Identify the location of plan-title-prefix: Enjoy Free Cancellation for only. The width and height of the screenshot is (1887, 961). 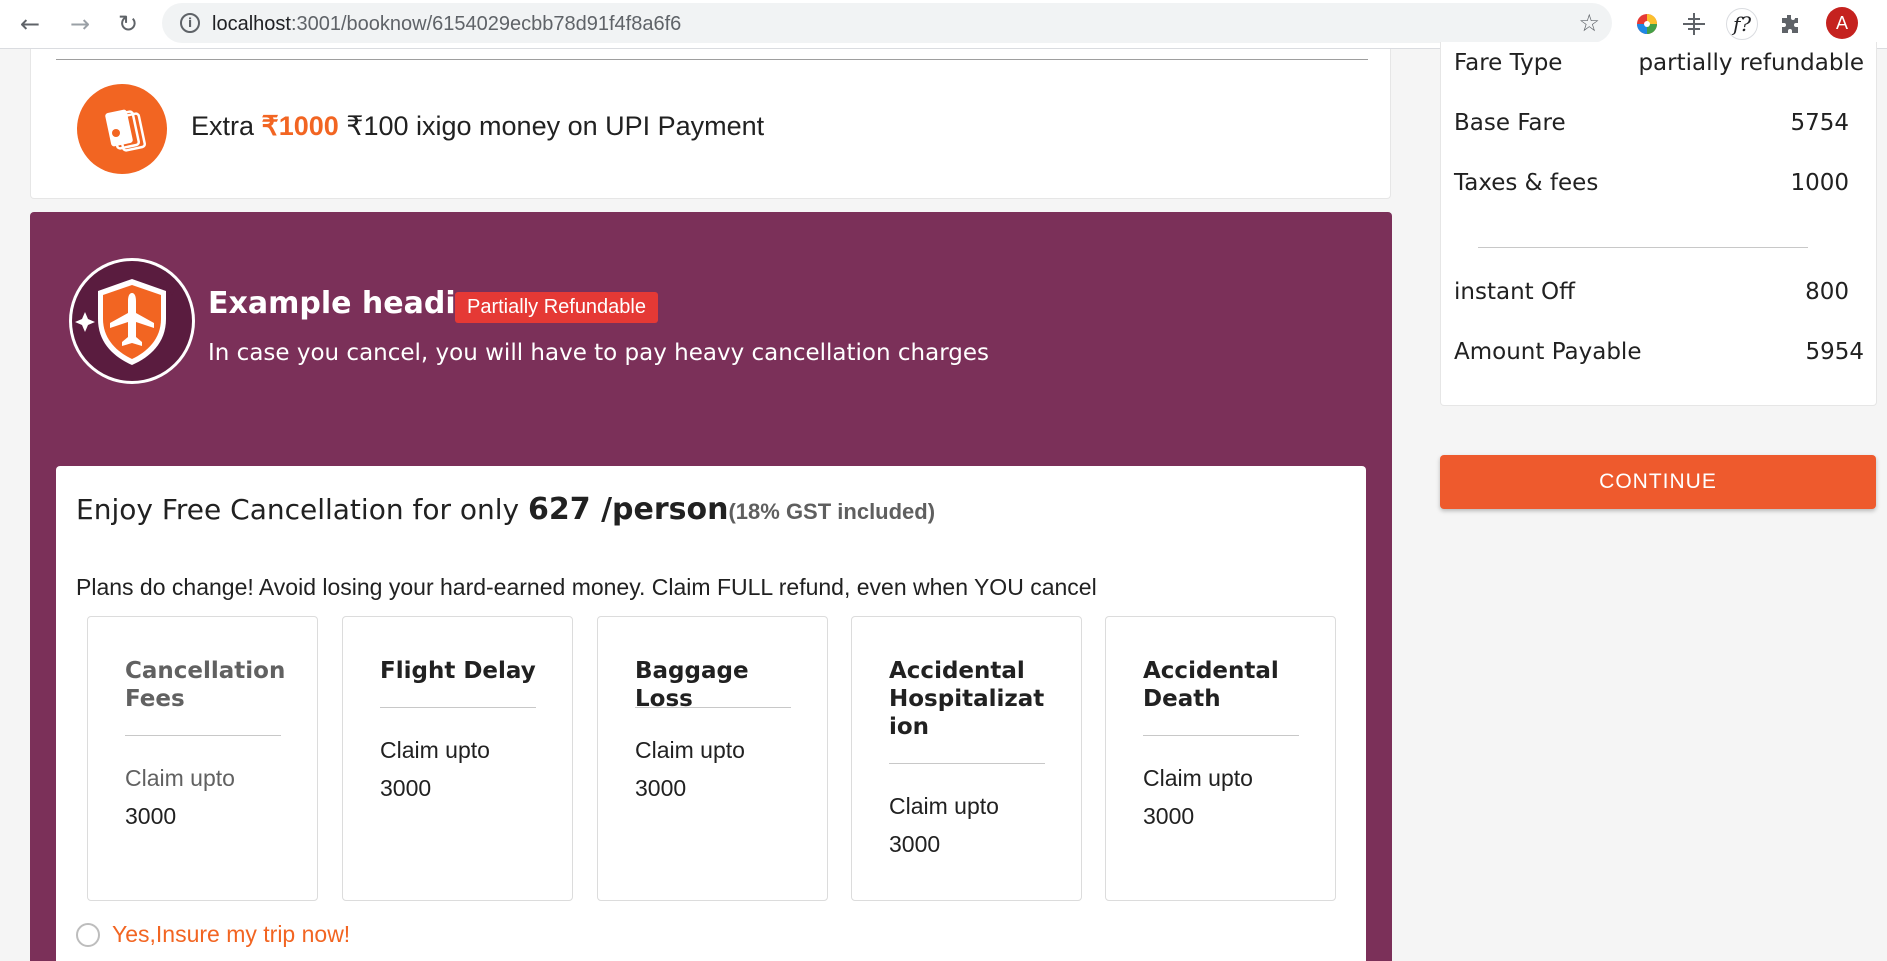
(302, 509).